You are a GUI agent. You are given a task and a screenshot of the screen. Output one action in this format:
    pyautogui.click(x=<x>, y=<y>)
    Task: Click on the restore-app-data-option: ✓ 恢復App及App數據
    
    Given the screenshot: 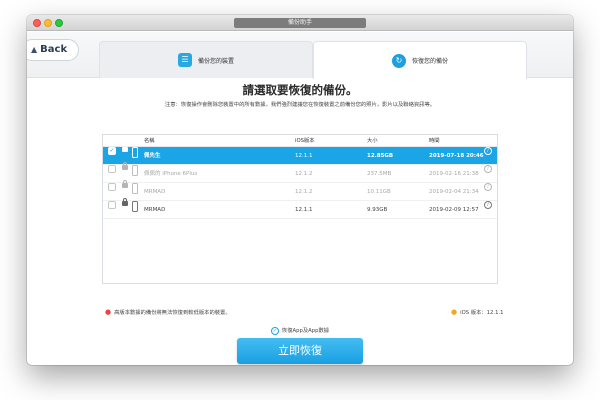 What is the action you would take?
    pyautogui.click(x=300, y=330)
    